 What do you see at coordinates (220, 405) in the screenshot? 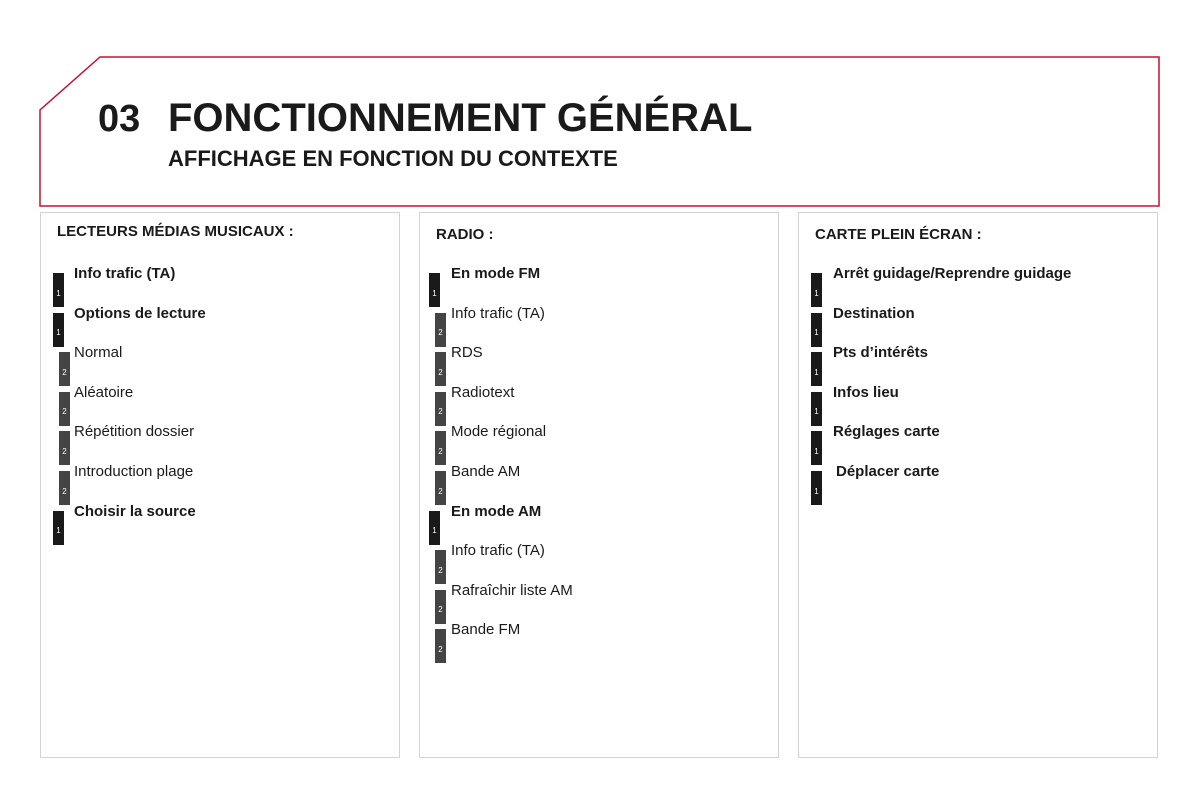
I see `menu-item: 2 Aléatoire` at bounding box center [220, 405].